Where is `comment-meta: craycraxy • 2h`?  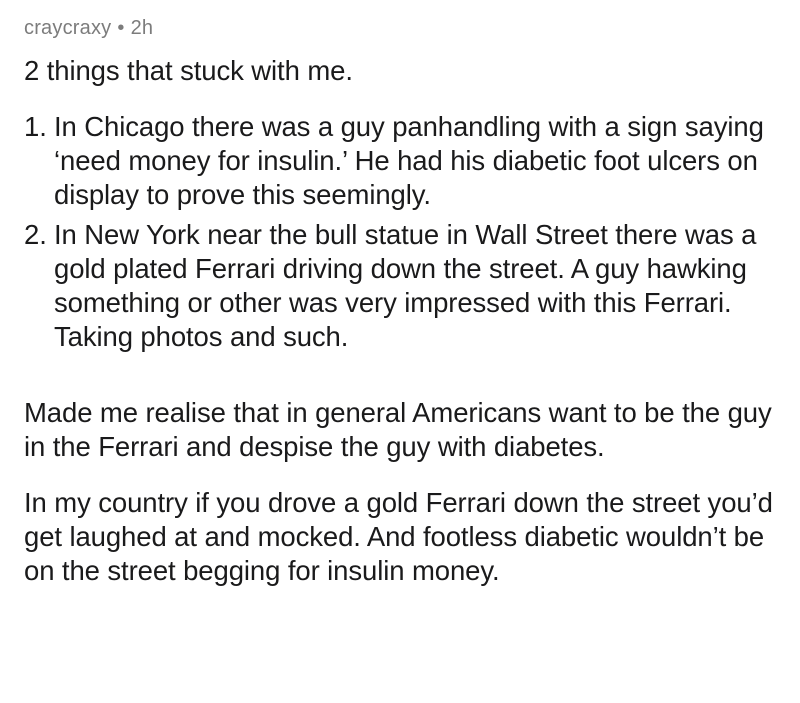 comment-meta: craycraxy • 2h is located at coordinates (400, 28).